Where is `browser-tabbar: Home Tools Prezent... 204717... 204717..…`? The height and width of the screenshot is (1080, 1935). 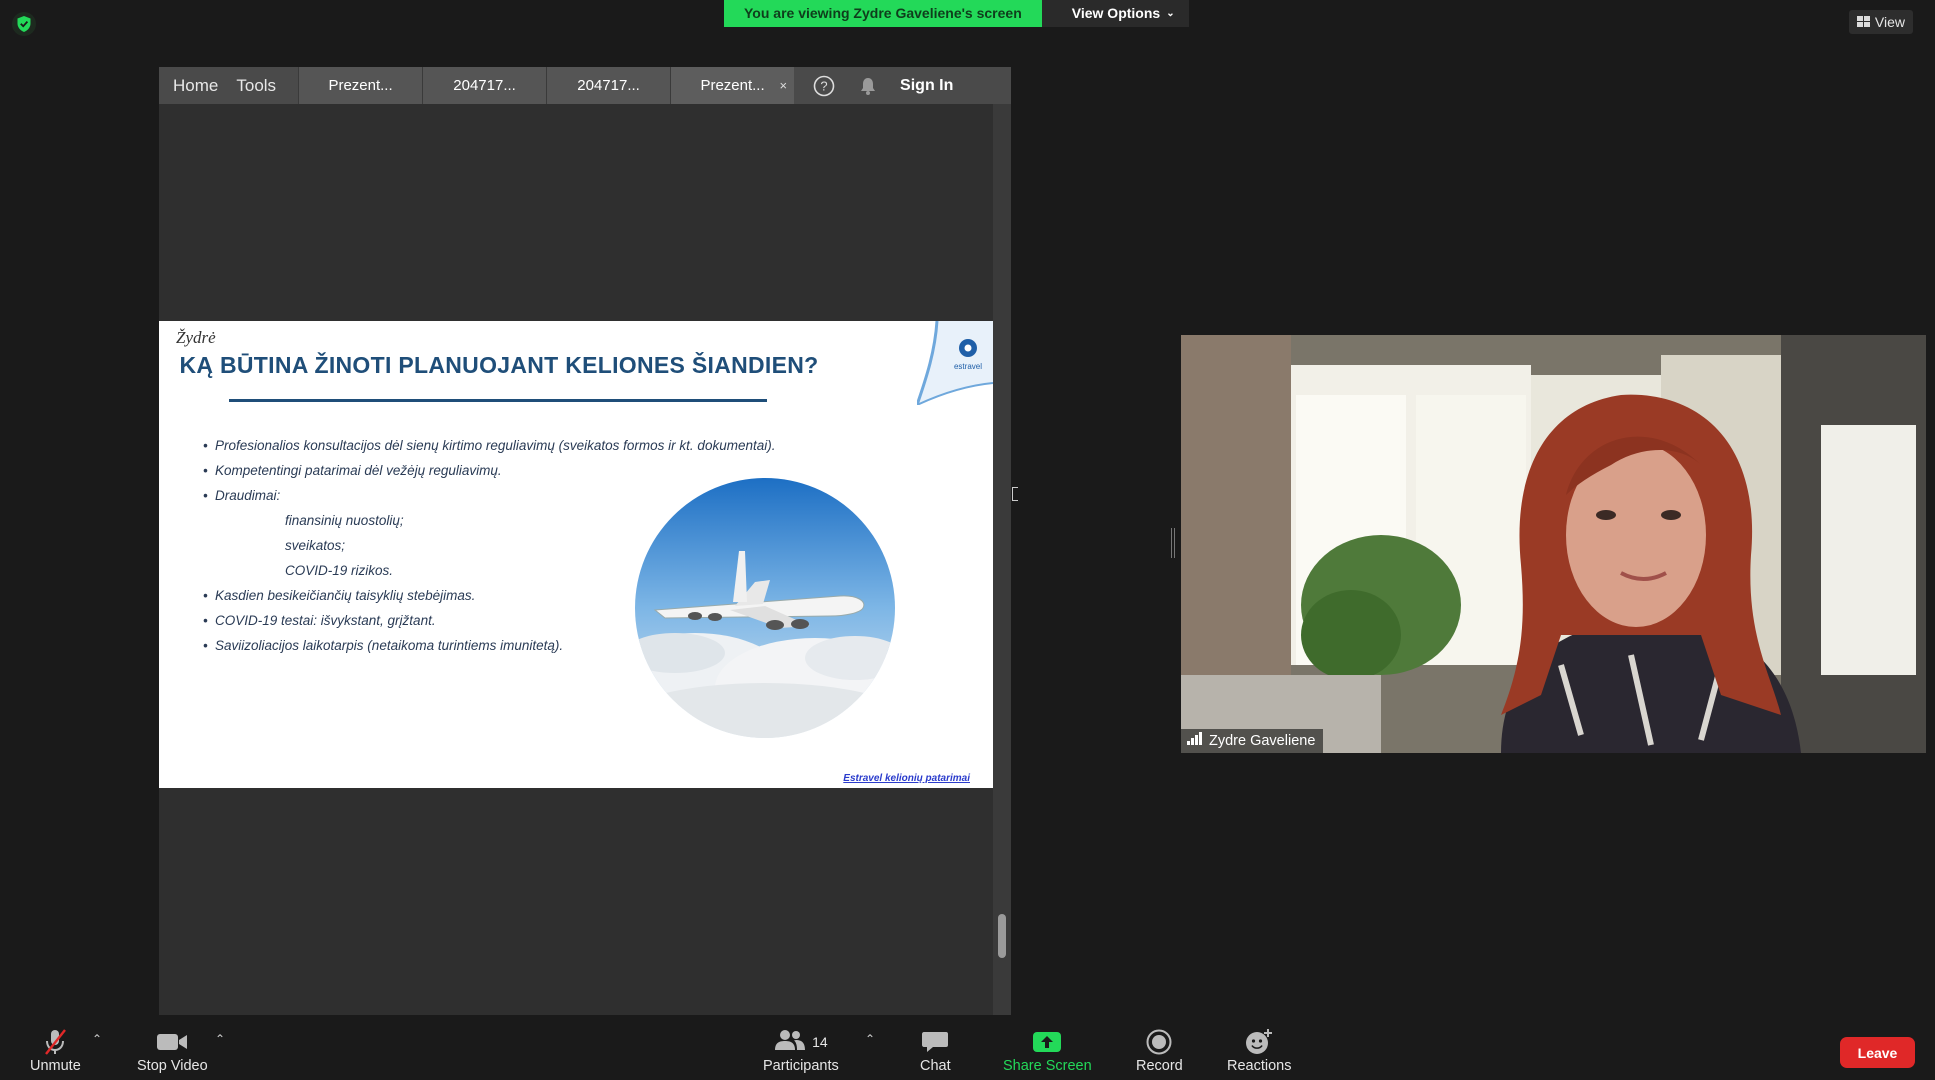 browser-tabbar: Home Tools Prezent... 204717... 204717..… is located at coordinates (585, 85).